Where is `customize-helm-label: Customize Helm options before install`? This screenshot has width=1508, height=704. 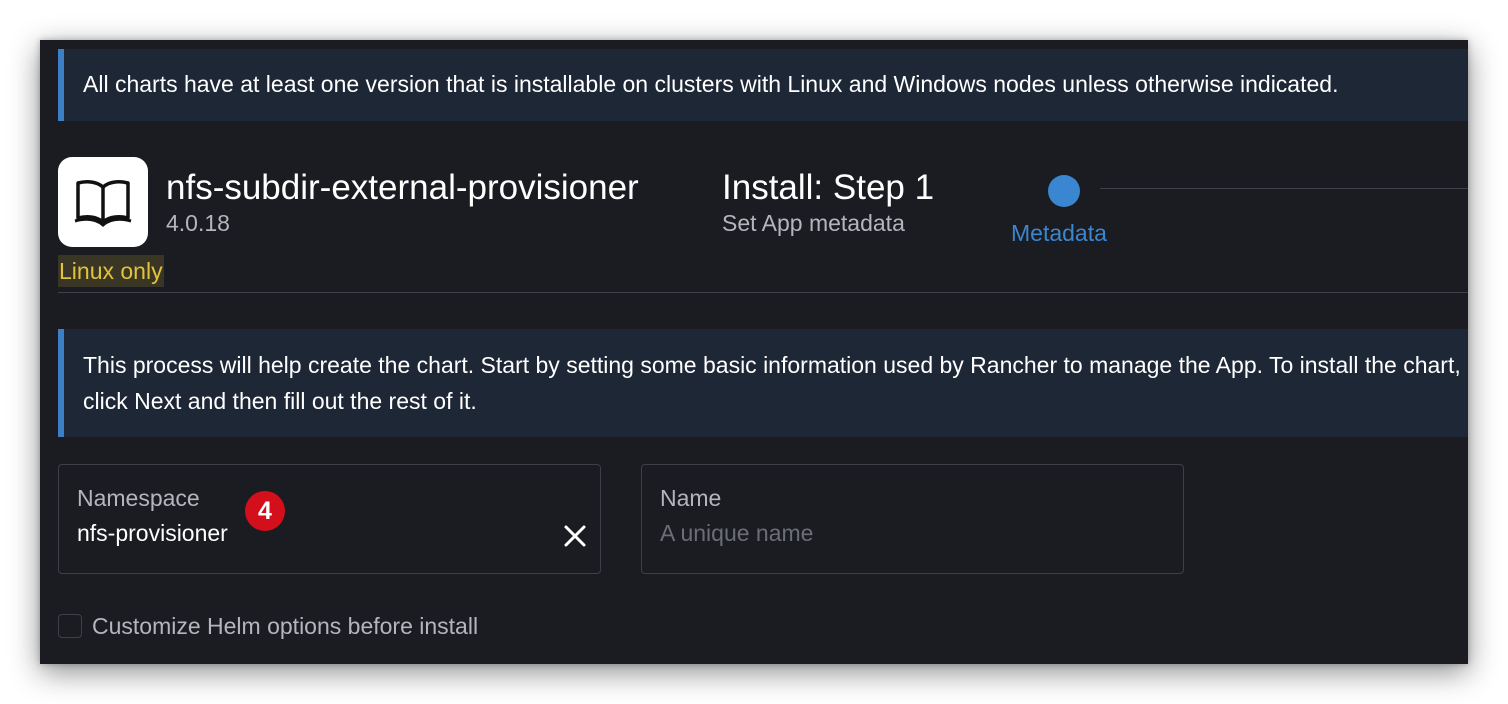 customize-helm-label: Customize Helm options before install is located at coordinates (285, 626).